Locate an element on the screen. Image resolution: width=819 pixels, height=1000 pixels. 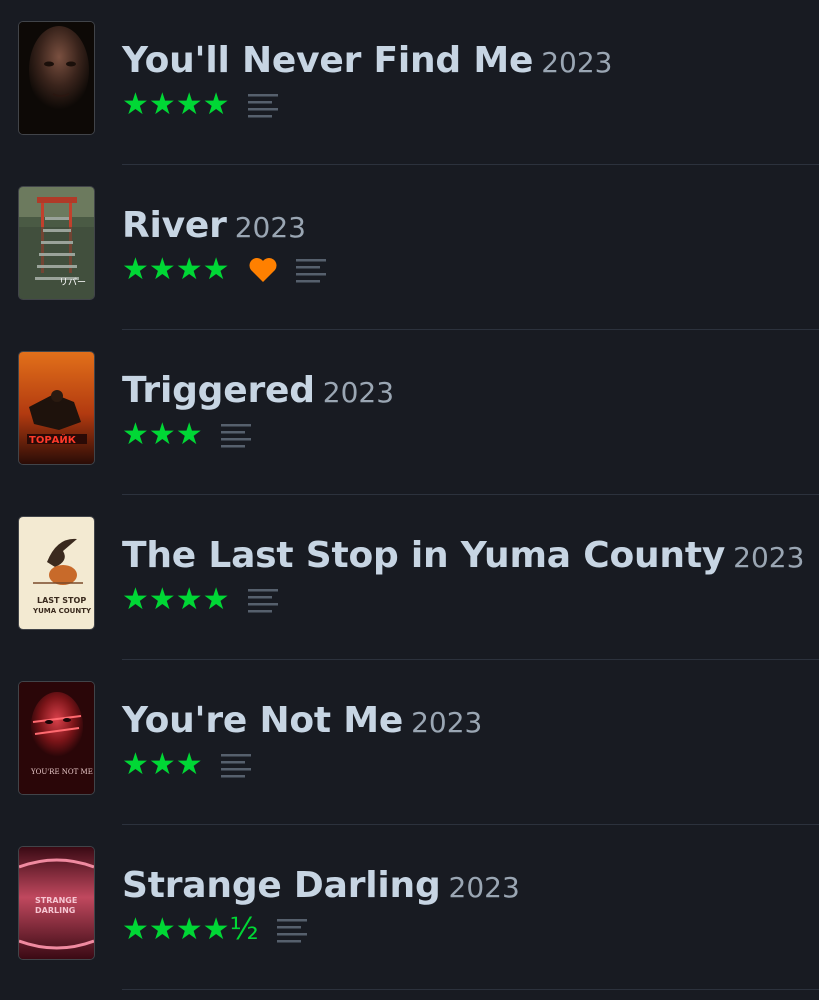
heart-icon is located at coordinates (263, 270).